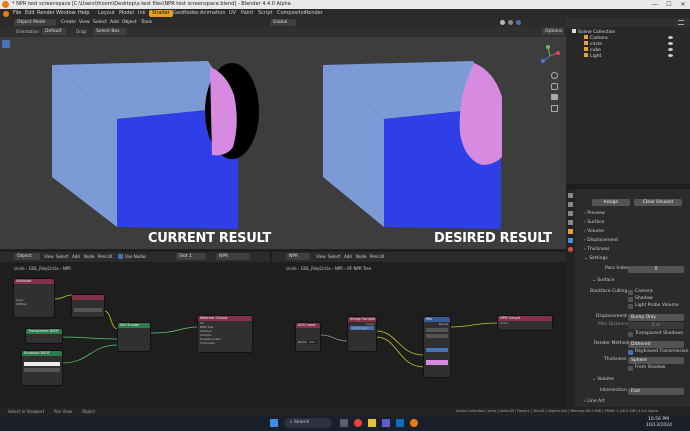 The width and height of the screenshot is (690, 431). Describe the element at coordinates (146, 22) in the screenshot. I see `viewport-menu-tools: Tools` at that location.